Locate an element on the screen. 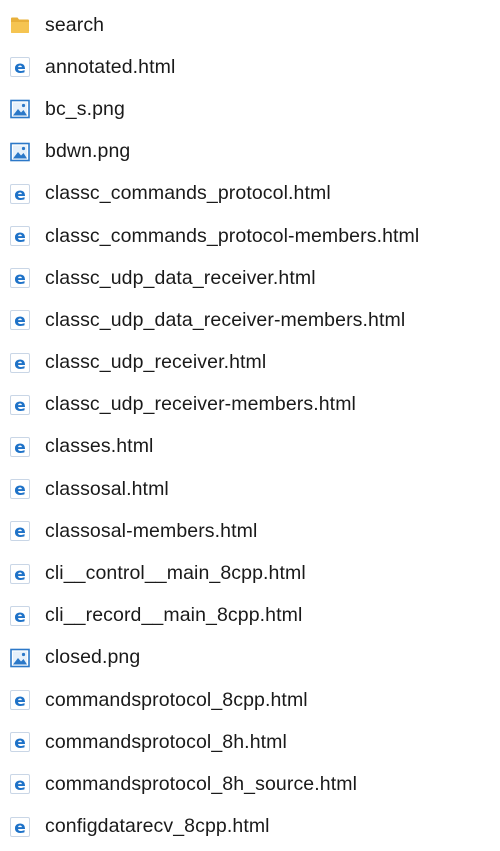 The height and width of the screenshot is (851, 500). file-name: classc_udp_receiver.html is located at coordinates (156, 362).